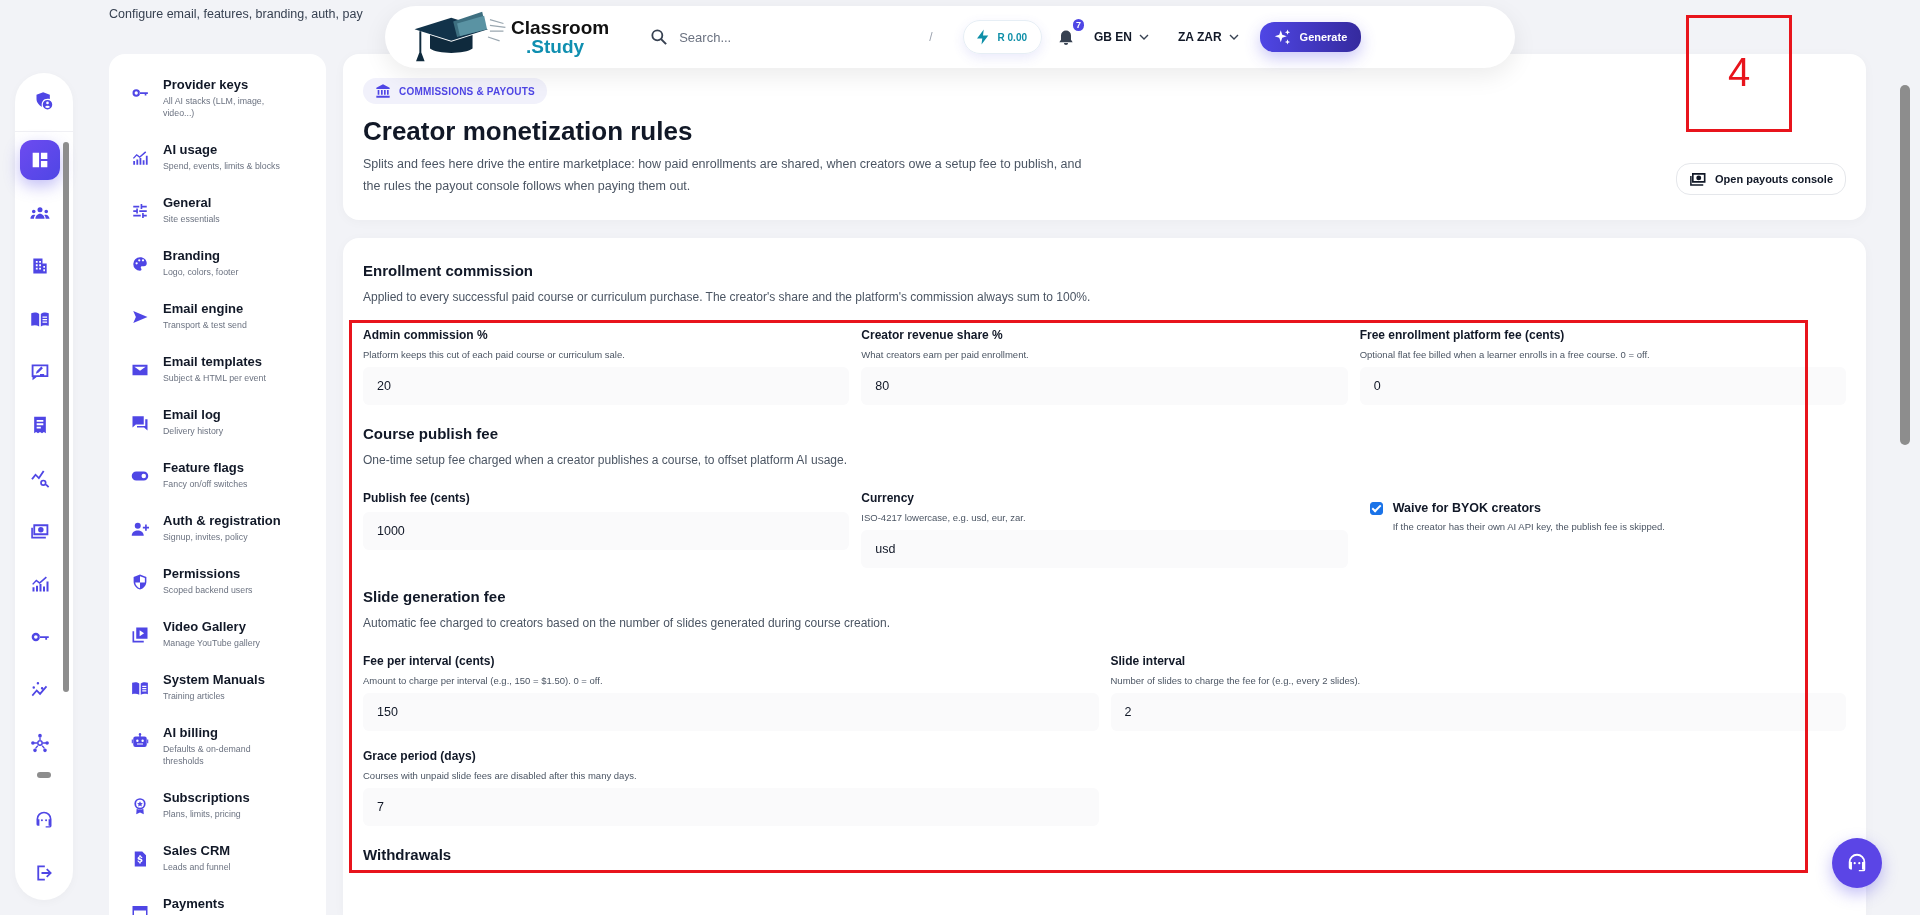 The width and height of the screenshot is (1920, 915). I want to click on checkbox, so click(1376, 508).